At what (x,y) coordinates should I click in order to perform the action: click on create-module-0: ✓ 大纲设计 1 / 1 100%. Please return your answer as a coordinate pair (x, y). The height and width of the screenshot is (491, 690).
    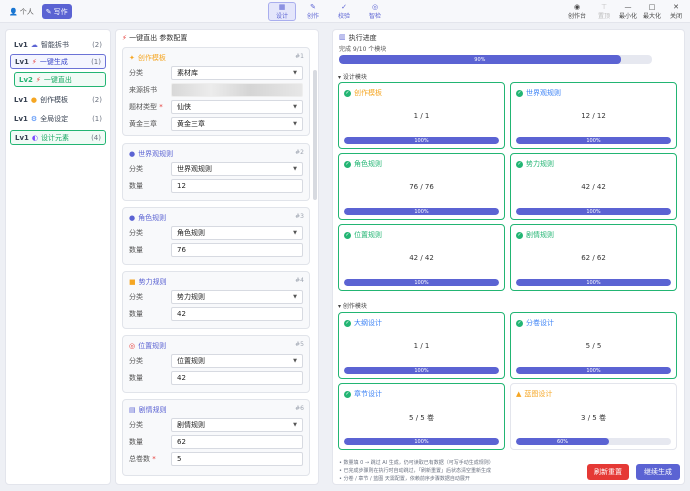
    Looking at the image, I should click on (421, 345).